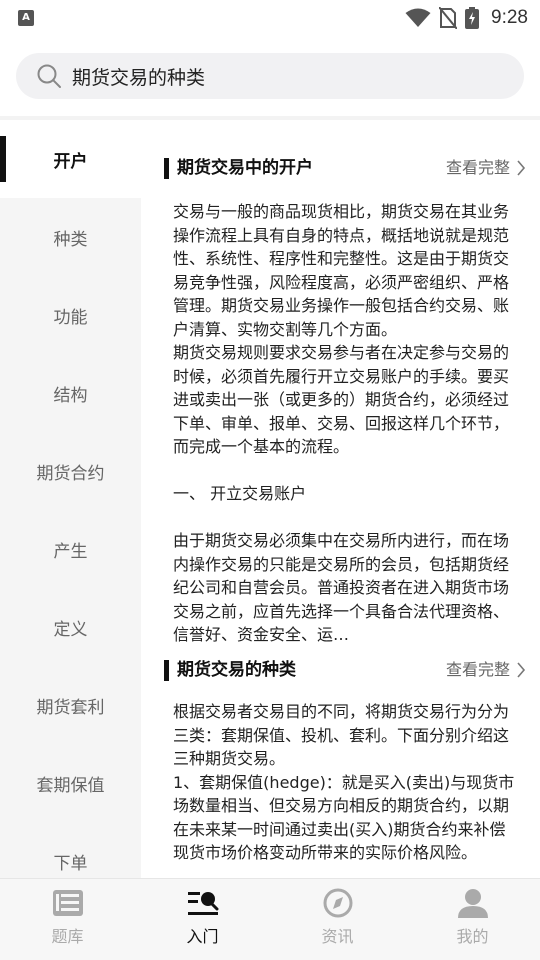  Describe the element at coordinates (49, 76) in the screenshot. I see `search-icon` at that location.